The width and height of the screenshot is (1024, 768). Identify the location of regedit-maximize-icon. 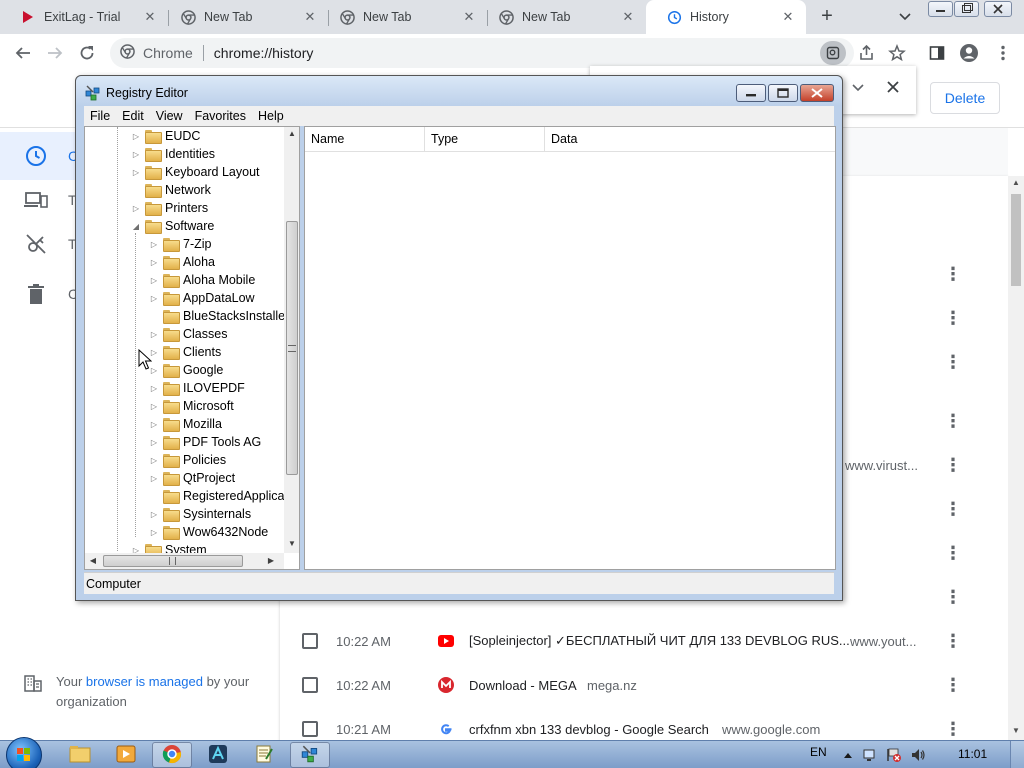
(783, 93).